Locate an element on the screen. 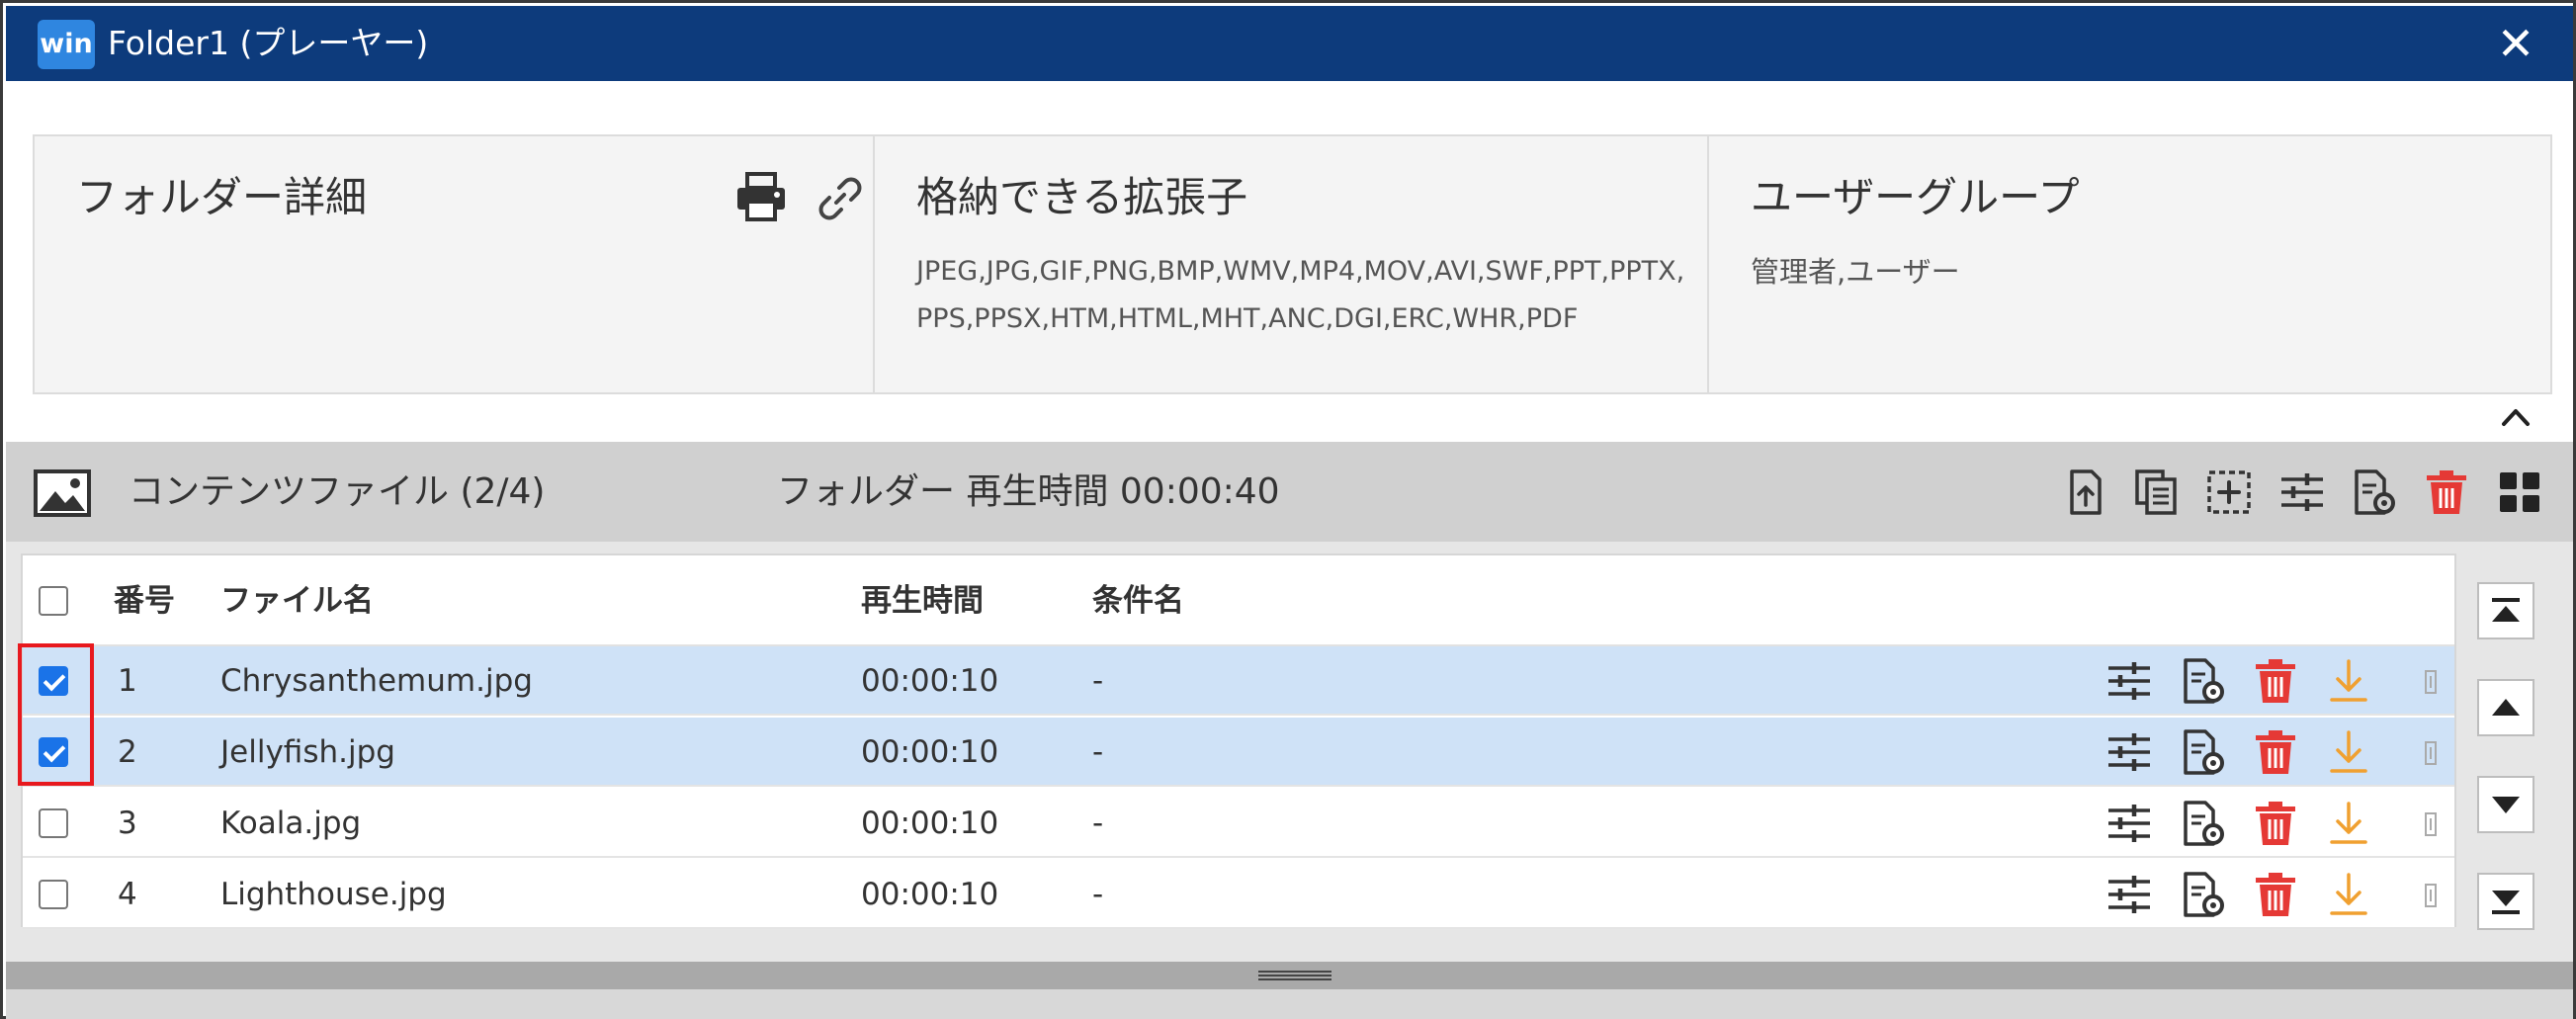  grid-view-icon is located at coordinates (2519, 492).